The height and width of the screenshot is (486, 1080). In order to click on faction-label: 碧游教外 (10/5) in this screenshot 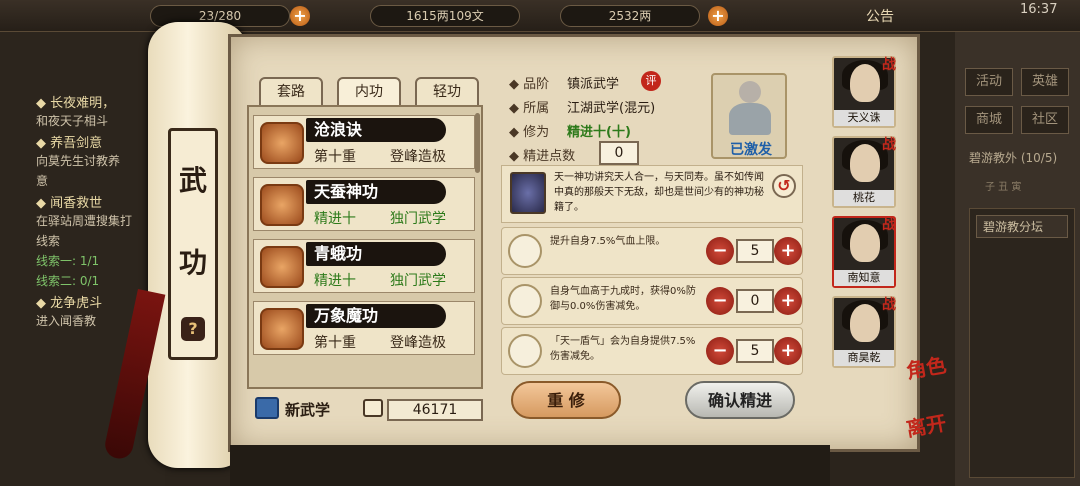, I will do `click(1013, 158)`.